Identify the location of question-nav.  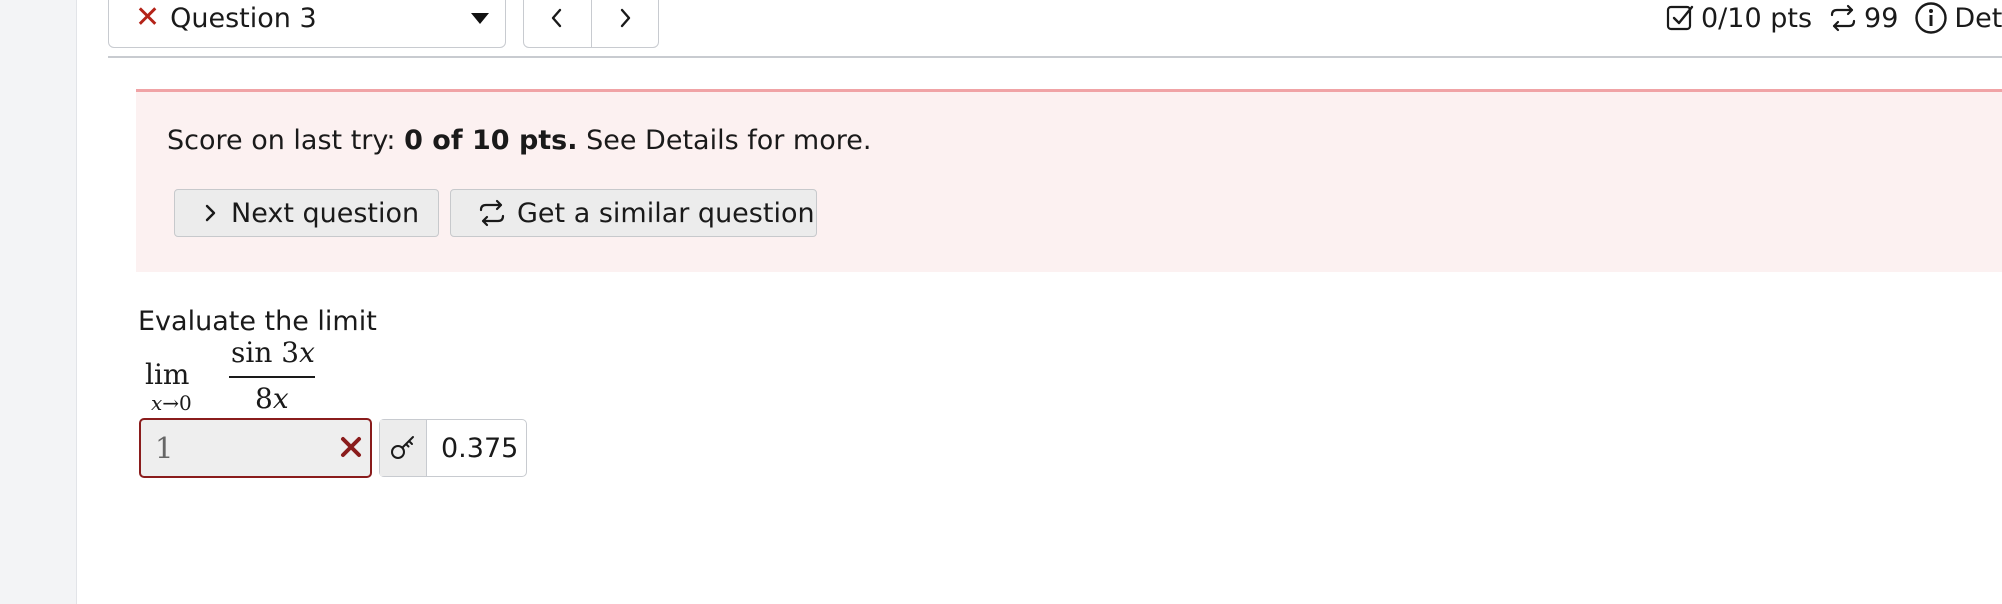
(591, 24).